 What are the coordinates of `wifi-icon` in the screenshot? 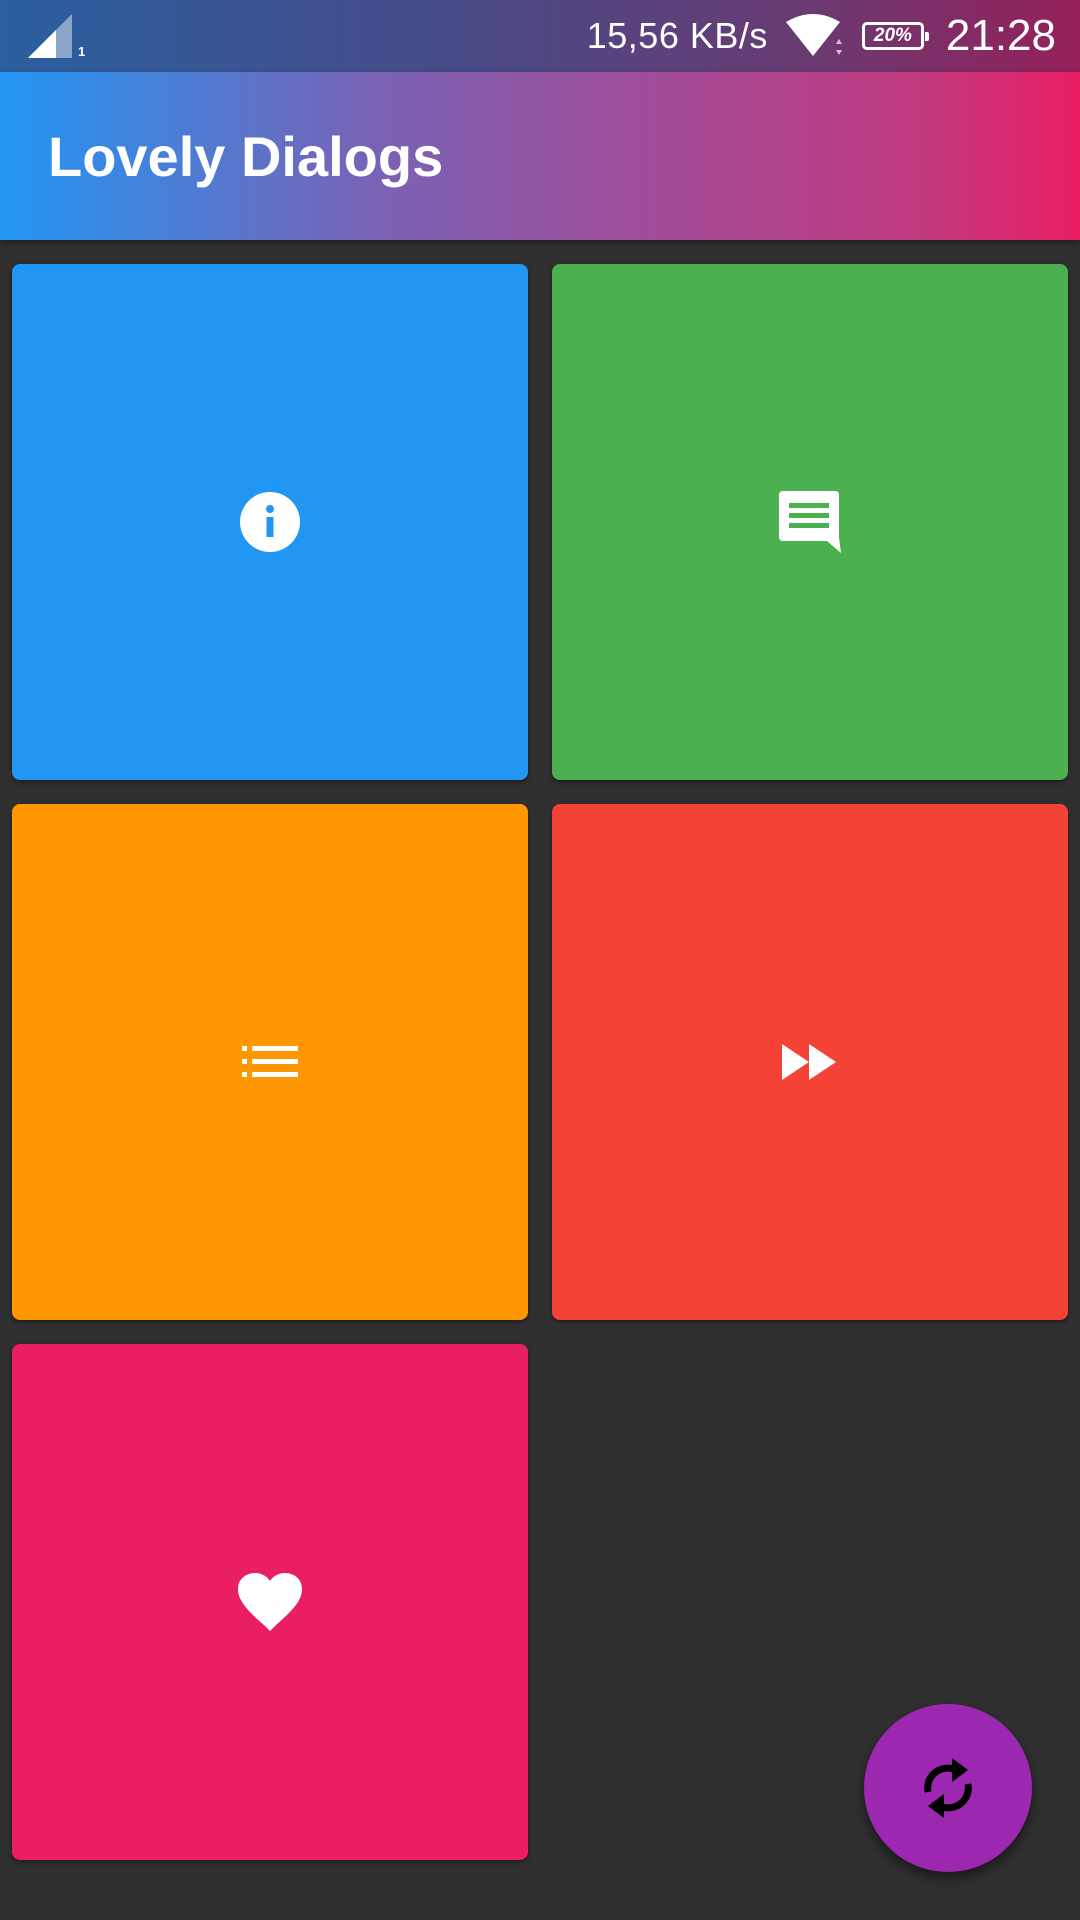 It's located at (813, 35).